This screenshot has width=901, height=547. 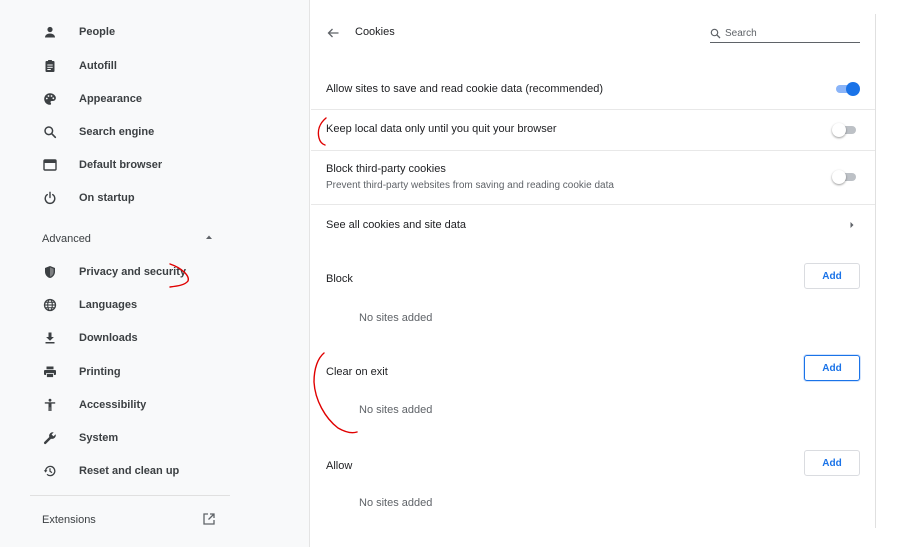 I want to click on settings-search, so click(x=785, y=33).